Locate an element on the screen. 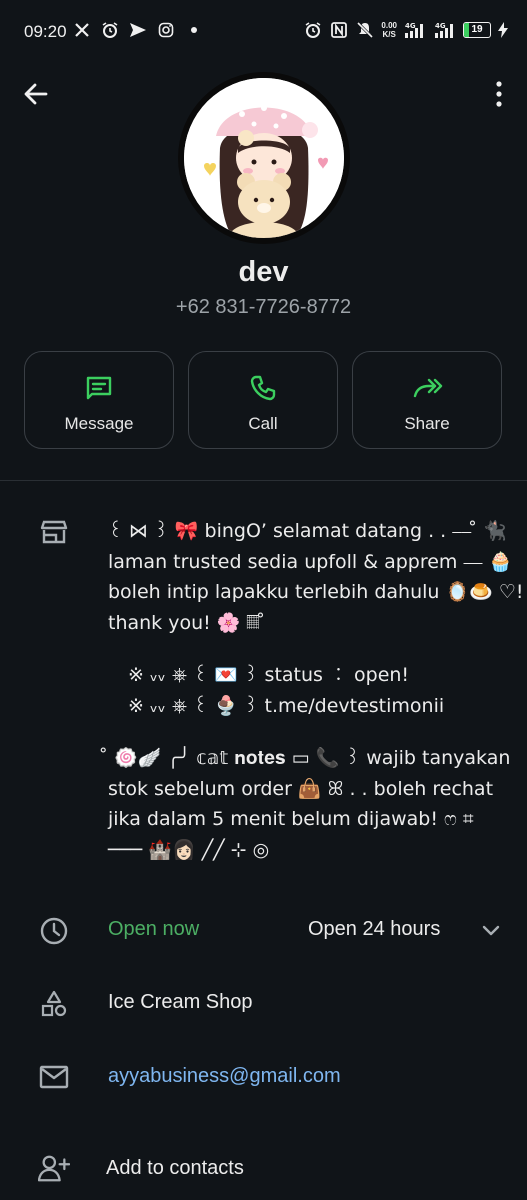  message-button: Message is located at coordinates (99, 400).